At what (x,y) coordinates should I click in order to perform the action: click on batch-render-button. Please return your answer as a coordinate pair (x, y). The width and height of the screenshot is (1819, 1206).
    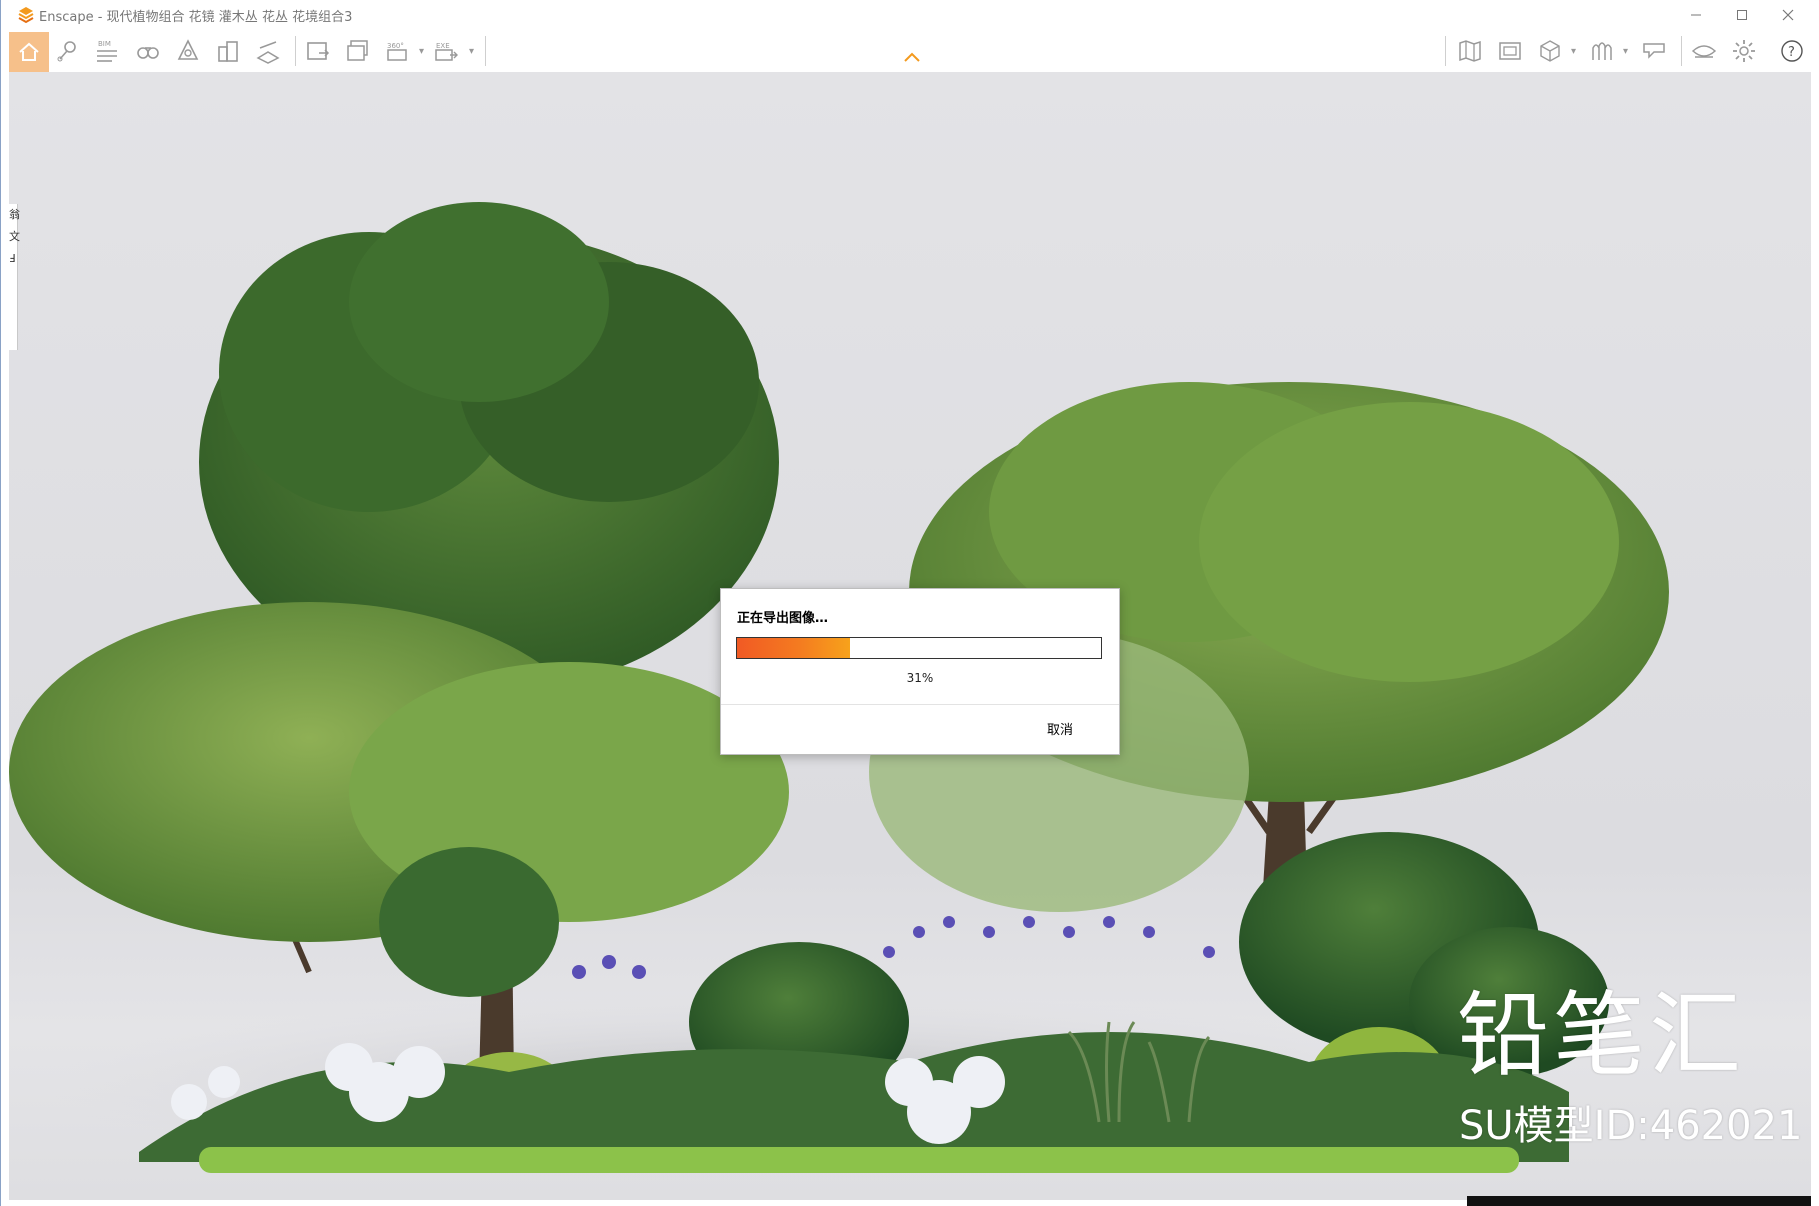
    Looking at the image, I should click on (358, 51).